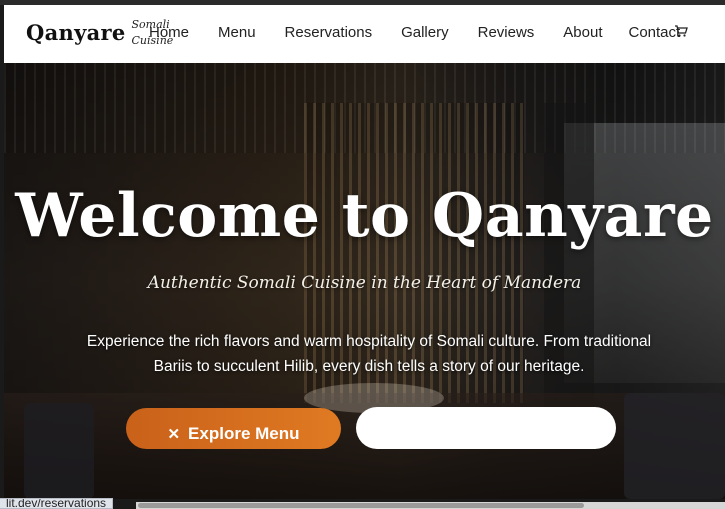 The height and width of the screenshot is (509, 725). I want to click on utensils-icon: ✕, so click(174, 434).